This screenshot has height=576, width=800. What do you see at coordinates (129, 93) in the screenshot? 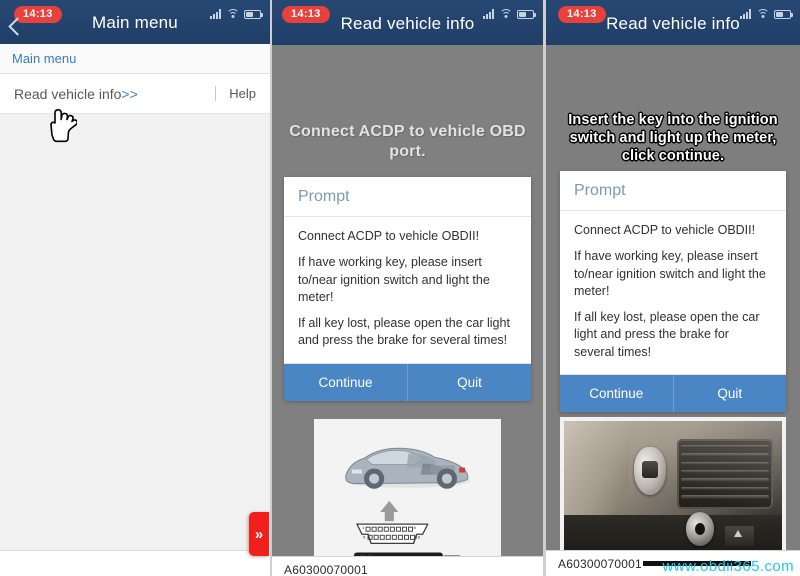
I see `menu-item-chevrons: >>` at bounding box center [129, 93].